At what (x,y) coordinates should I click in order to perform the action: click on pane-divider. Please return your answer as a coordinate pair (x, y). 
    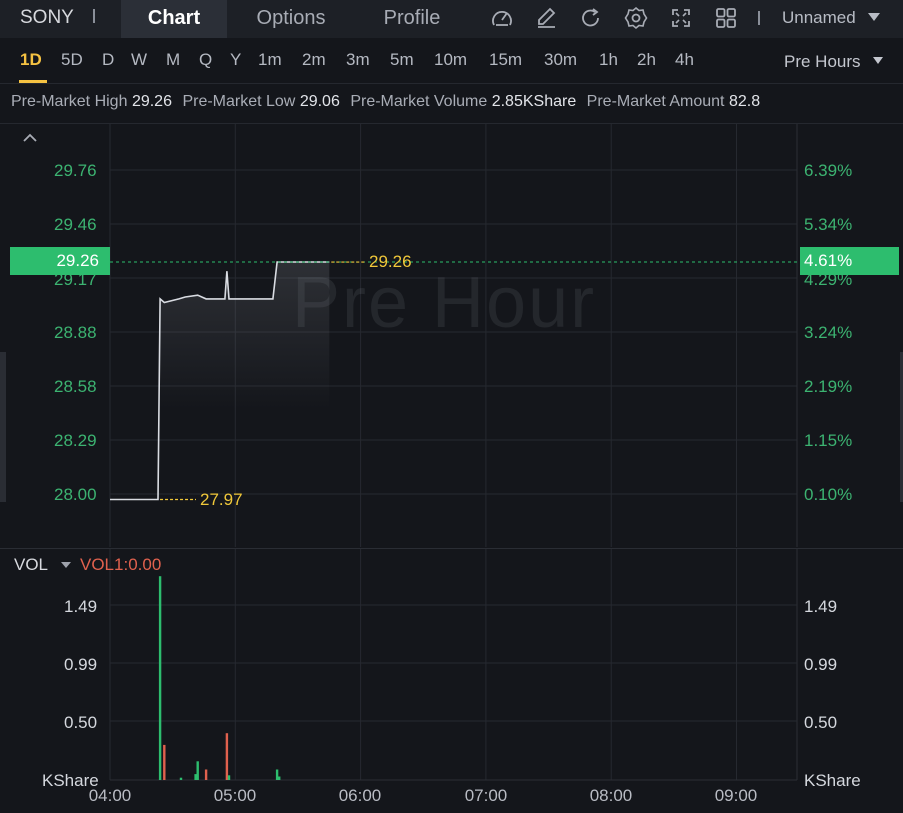
    Looking at the image, I should click on (451, 548).